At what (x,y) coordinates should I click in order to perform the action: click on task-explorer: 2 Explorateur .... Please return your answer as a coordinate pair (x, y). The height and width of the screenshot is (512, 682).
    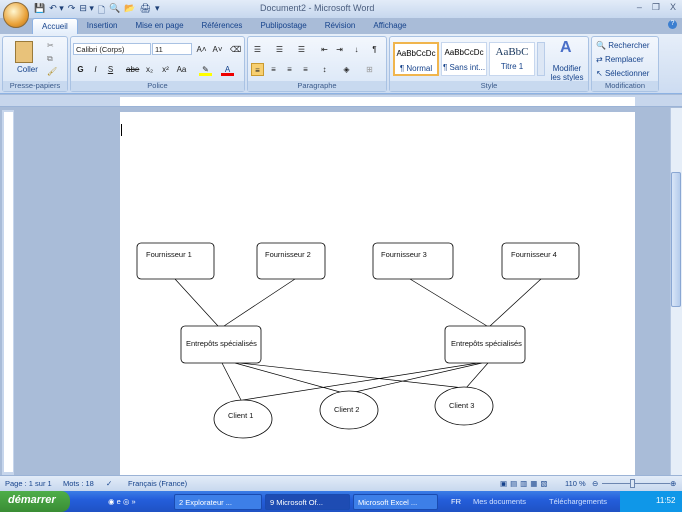
    Looking at the image, I should click on (218, 502).